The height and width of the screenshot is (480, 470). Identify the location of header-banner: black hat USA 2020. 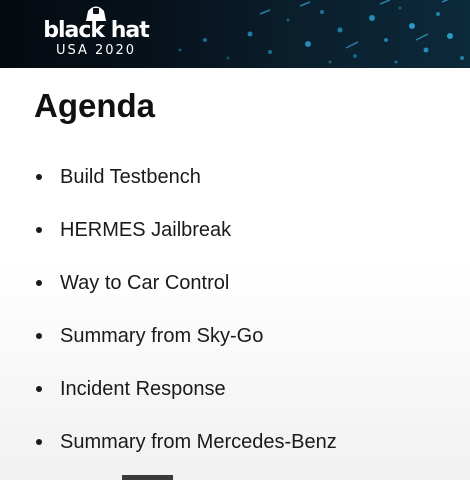
(235, 34).